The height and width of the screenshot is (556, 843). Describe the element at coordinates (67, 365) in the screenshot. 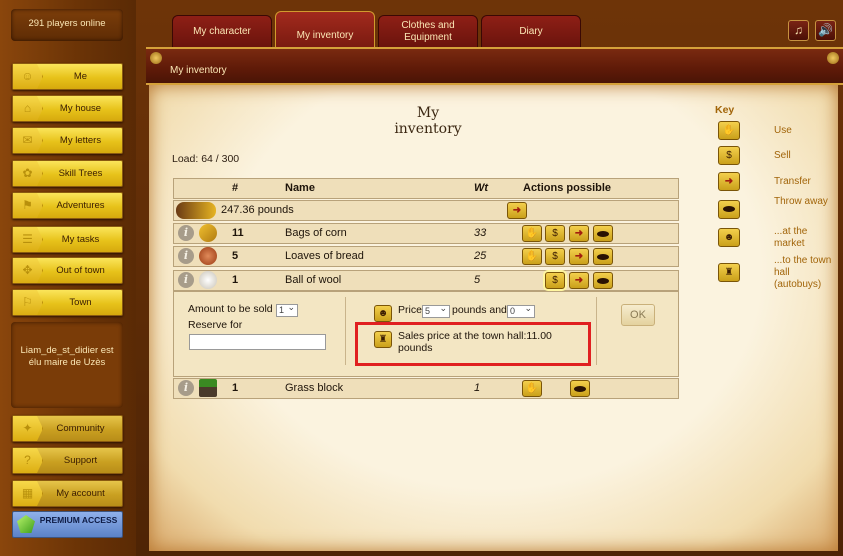

I see `news-box: Liam_de_st_didier est élu maire de Uzès` at that location.